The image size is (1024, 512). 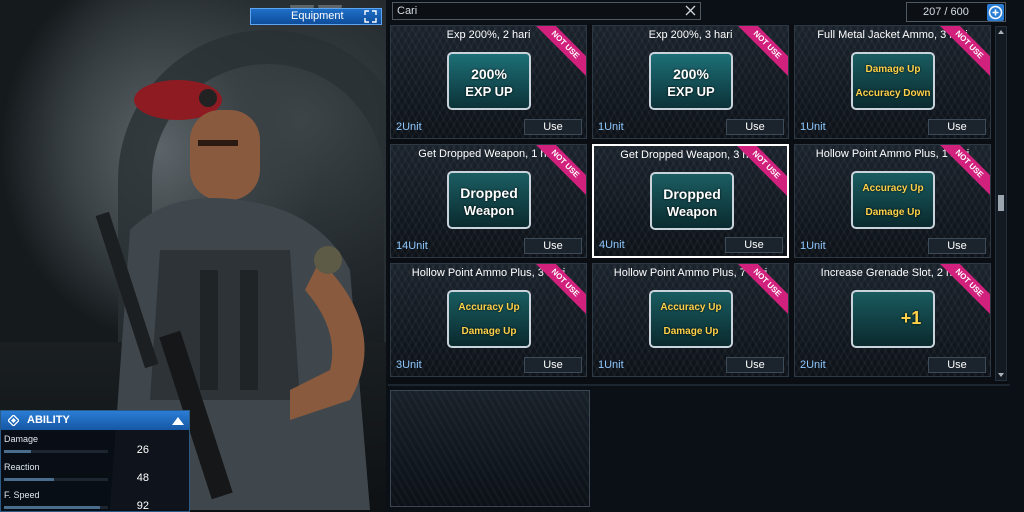 I want to click on stat-value: 26, so click(x=142, y=450).